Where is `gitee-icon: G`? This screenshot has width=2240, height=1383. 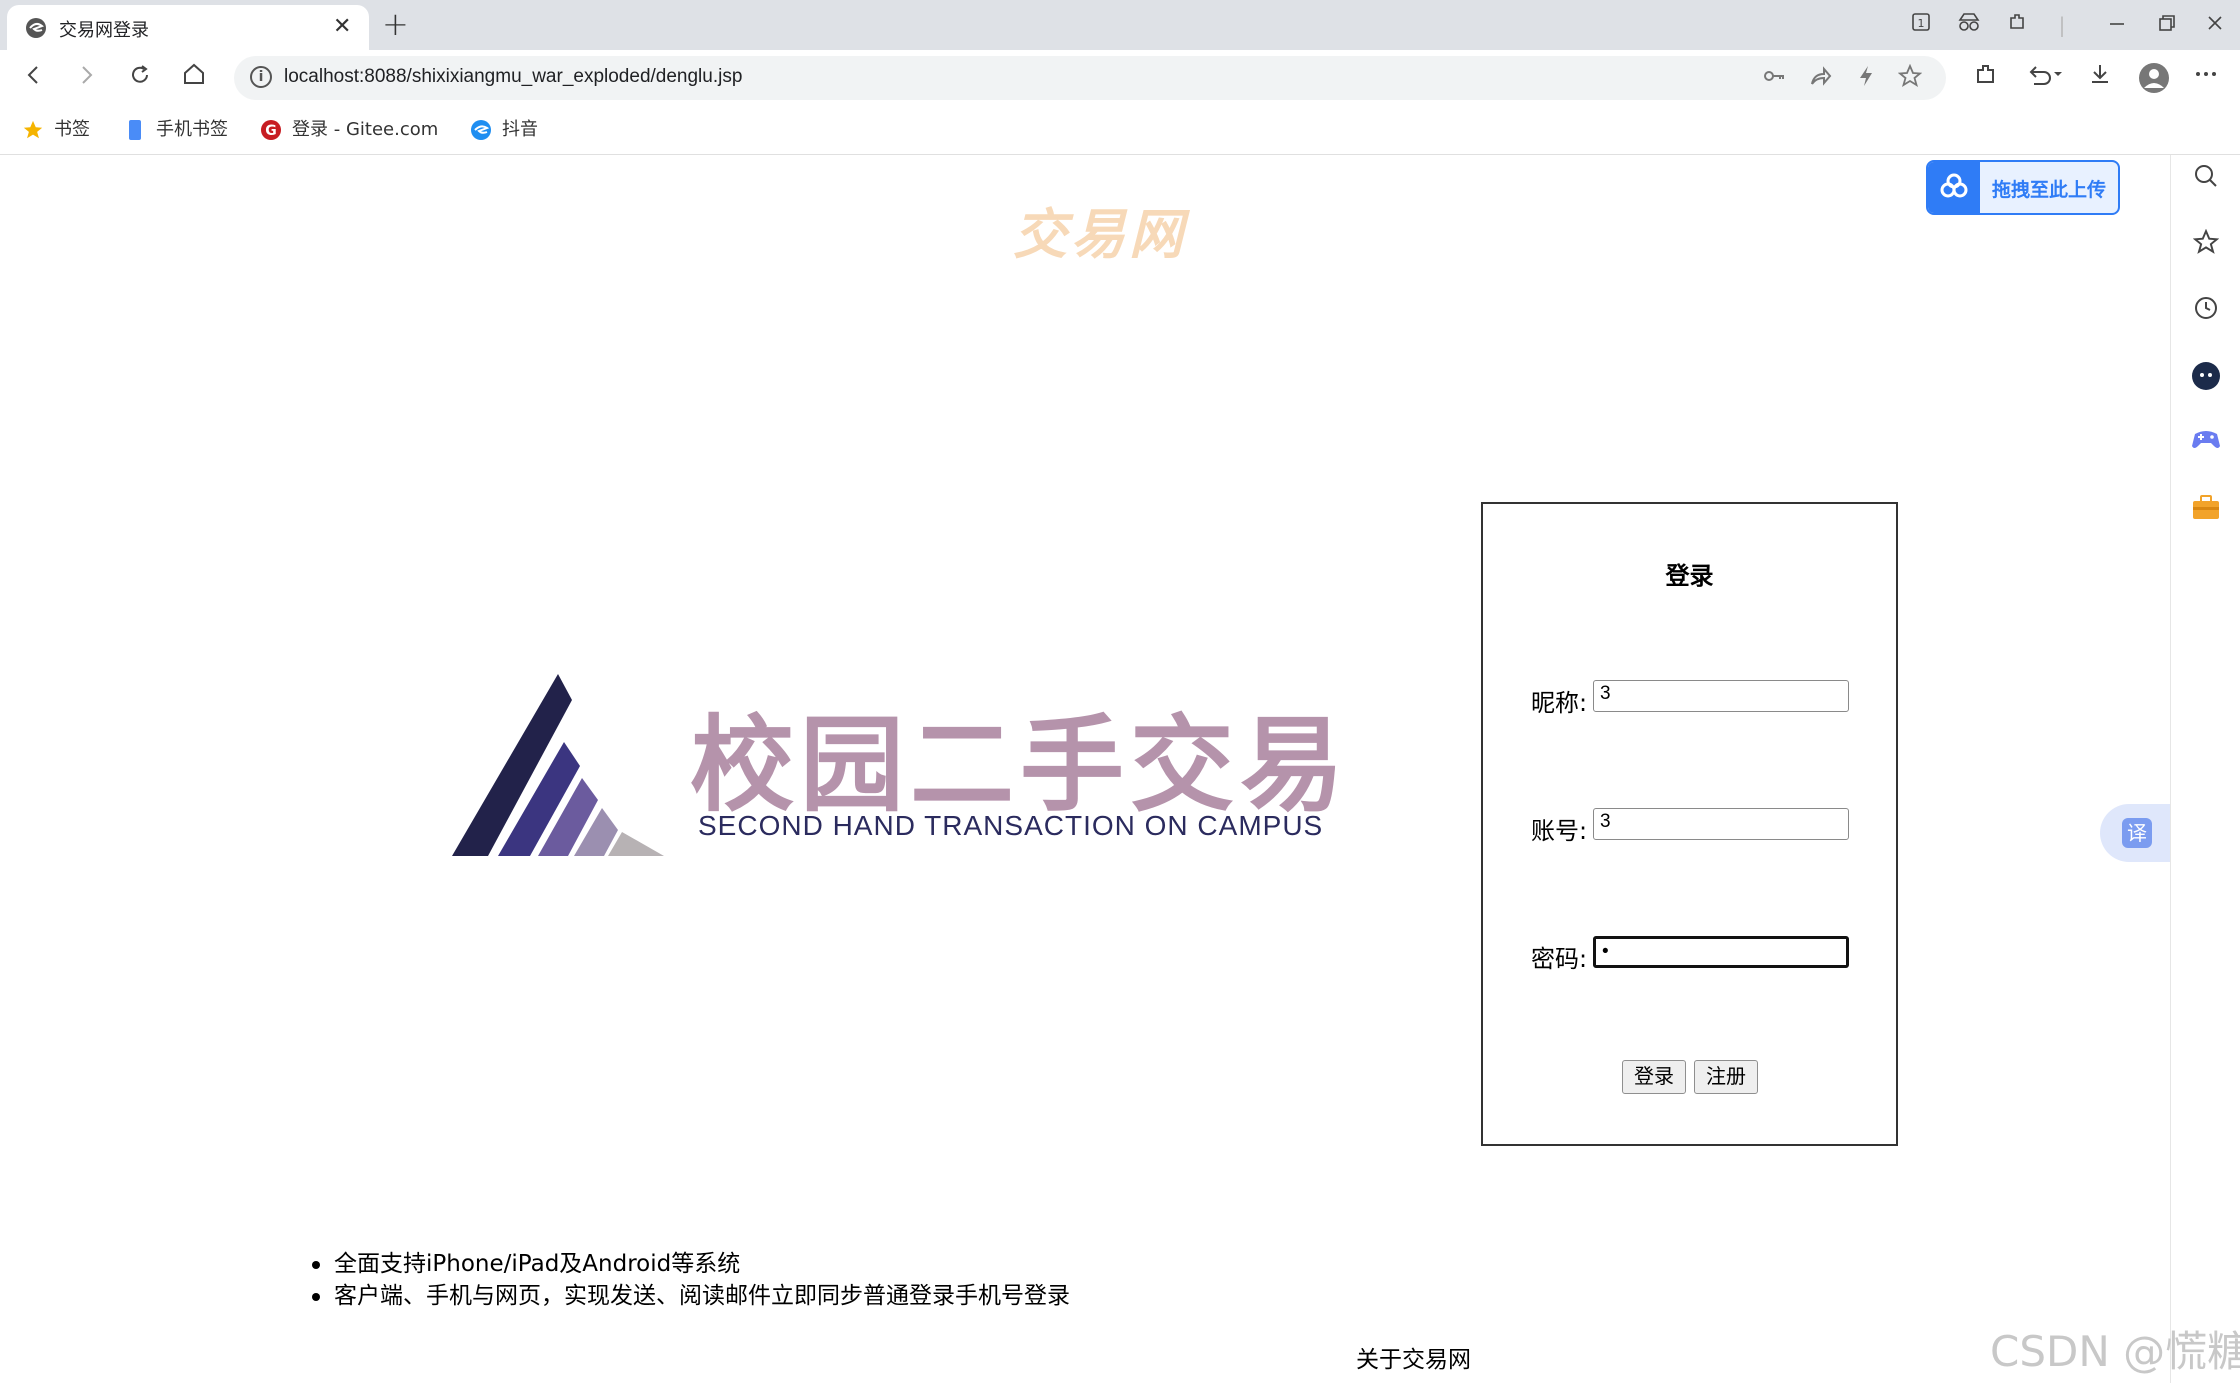 gitee-icon: G is located at coordinates (271, 130).